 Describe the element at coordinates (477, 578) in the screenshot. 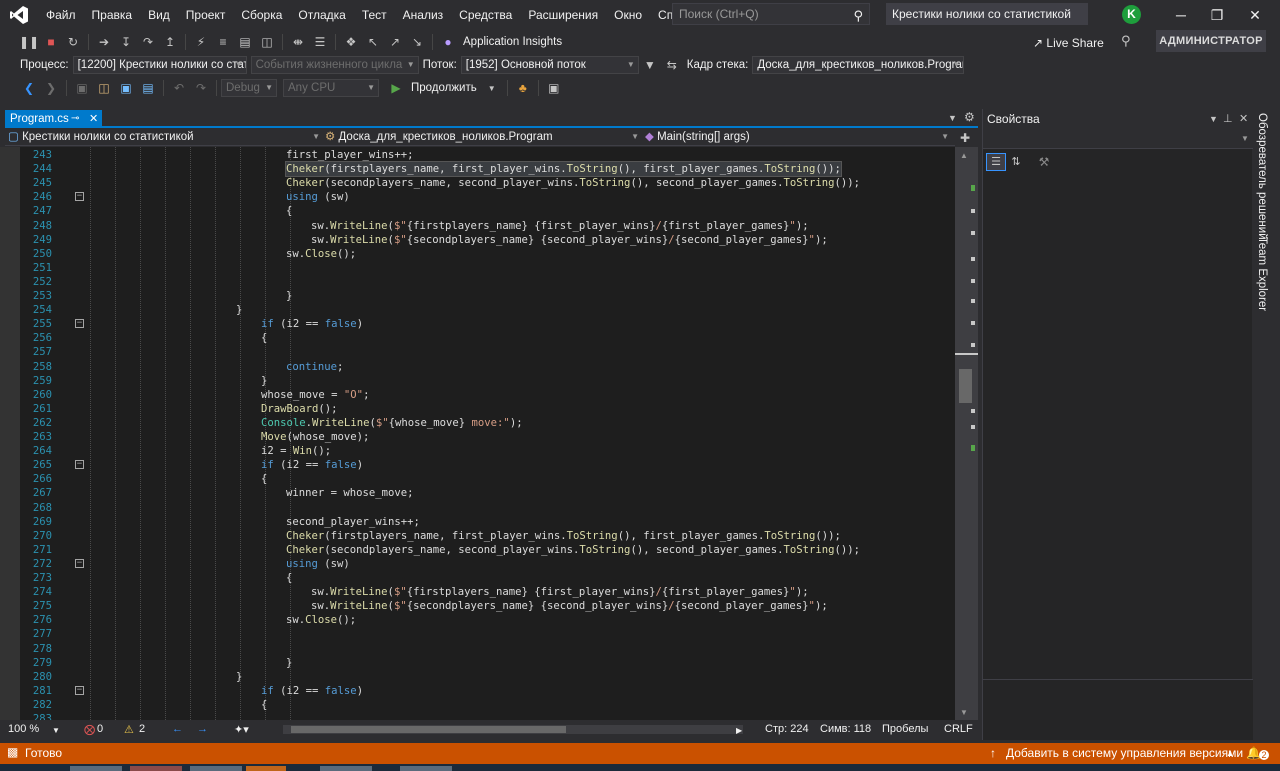

I see `code-line: 273 {` at that location.